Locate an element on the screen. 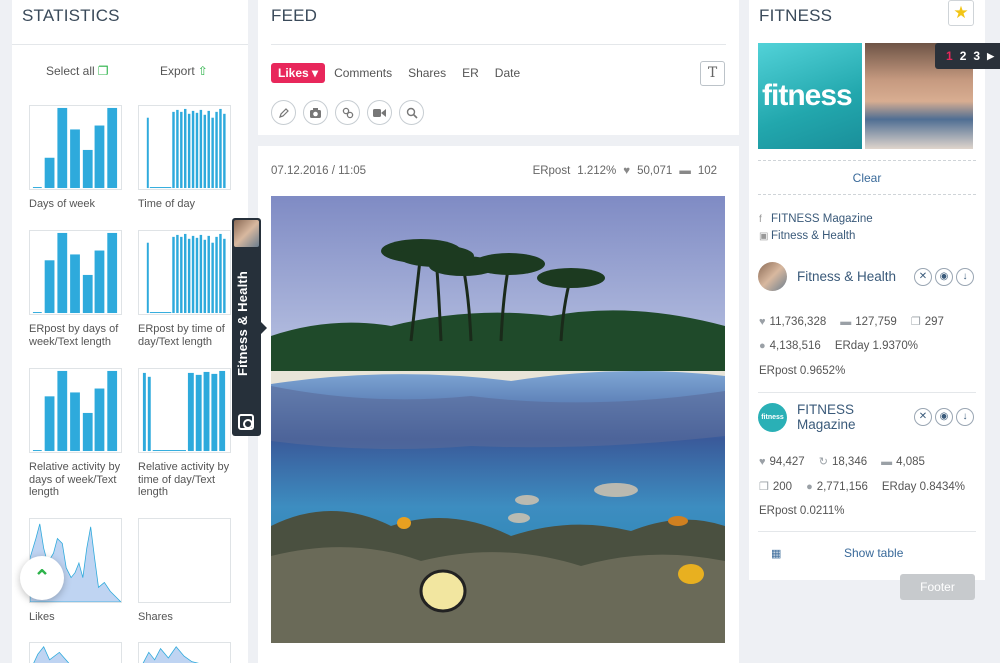 The width and height of the screenshot is (1000, 663). facebook-icon: f is located at coordinates (760, 219).